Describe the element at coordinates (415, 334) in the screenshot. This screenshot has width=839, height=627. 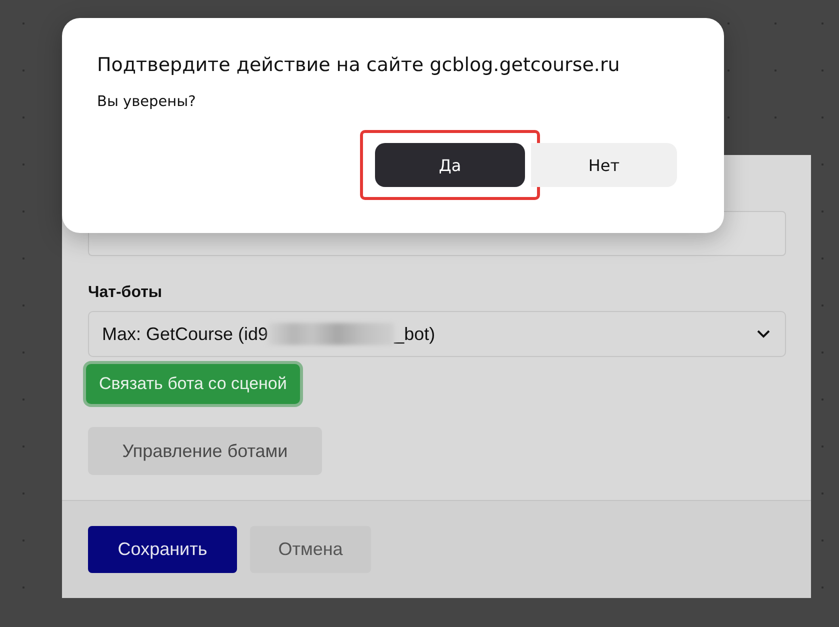
I see `select-value: _bot)` at that location.